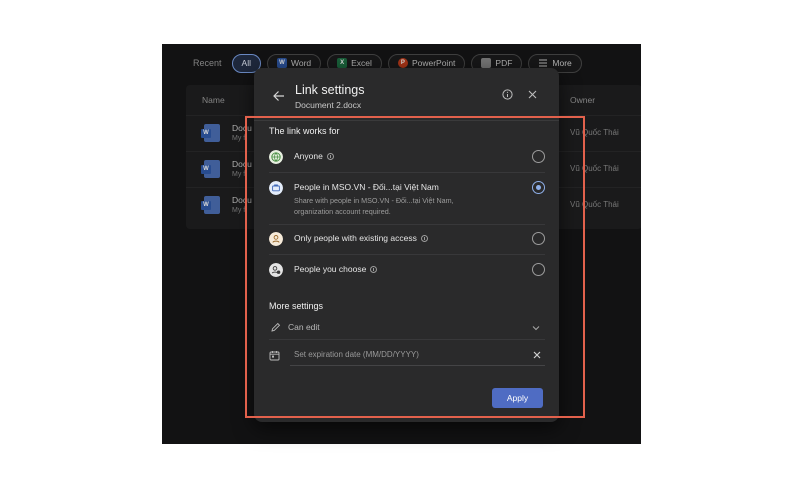  I want to click on radio-existing-access, so click(538, 238).